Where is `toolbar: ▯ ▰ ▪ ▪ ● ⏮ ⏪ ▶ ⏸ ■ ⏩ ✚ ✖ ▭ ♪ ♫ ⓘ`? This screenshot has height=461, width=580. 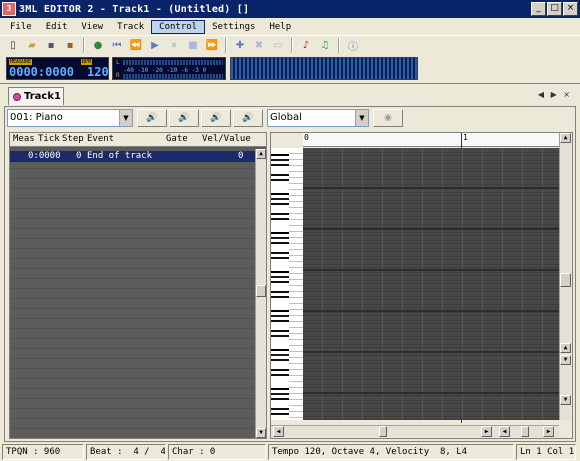 toolbar: ▯ ▰ ▪ ▪ ● ⏮ ⏪ ▶ ⏸ ■ ⏩ ✚ ✖ ▭ ♪ ♫ ⓘ is located at coordinates (290, 45).